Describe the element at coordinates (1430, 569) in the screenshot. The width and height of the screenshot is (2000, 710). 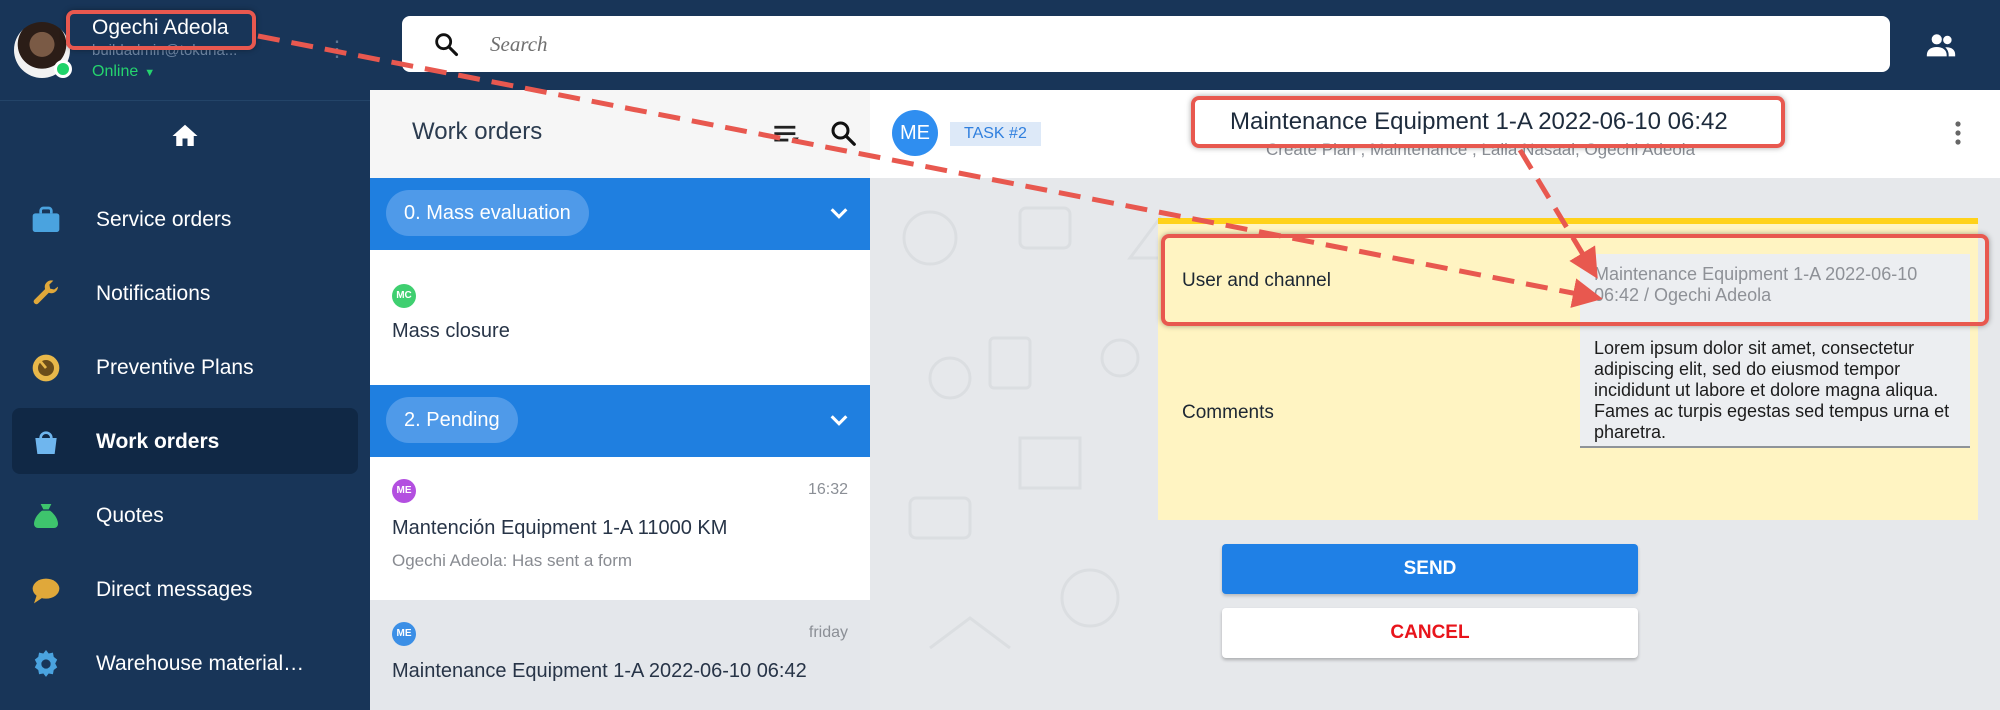
I see `send-button: SEND` at that location.